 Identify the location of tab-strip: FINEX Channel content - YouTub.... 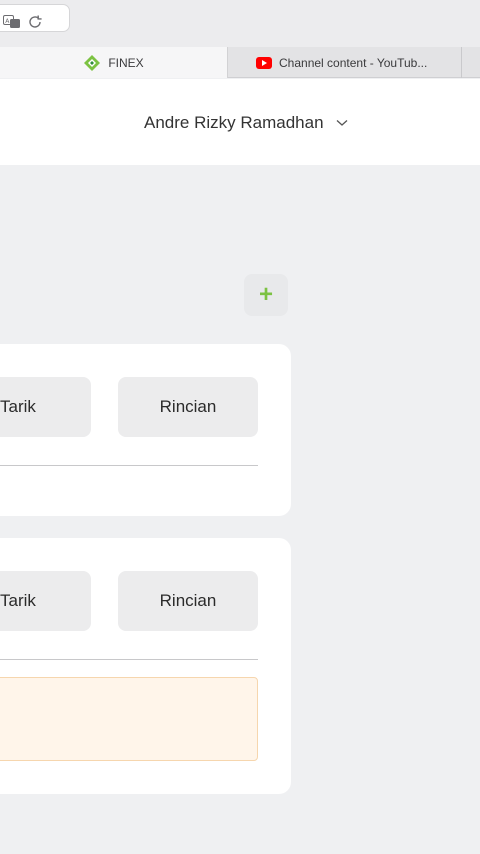
(240, 62).